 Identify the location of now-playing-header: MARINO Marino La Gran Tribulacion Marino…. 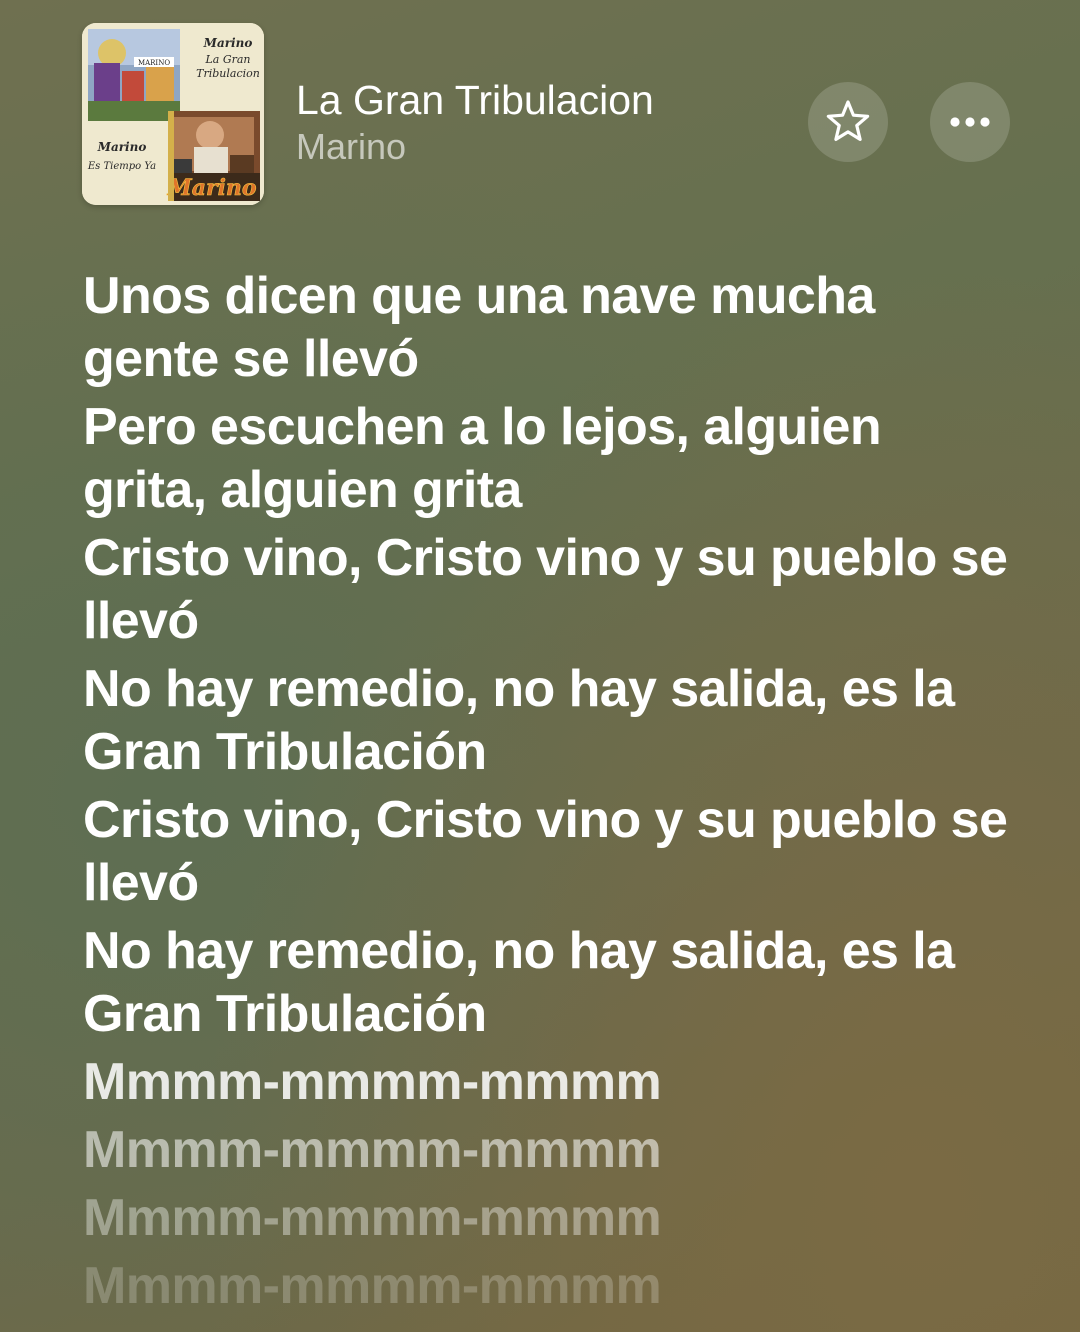
(547, 114).